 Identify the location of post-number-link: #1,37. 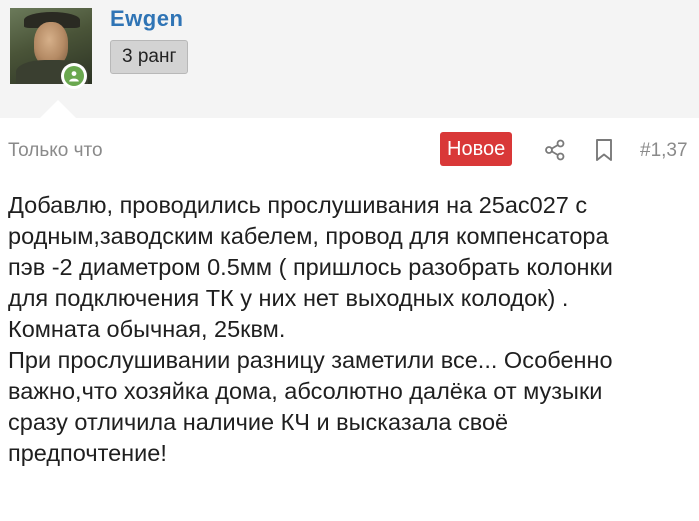
(664, 151).